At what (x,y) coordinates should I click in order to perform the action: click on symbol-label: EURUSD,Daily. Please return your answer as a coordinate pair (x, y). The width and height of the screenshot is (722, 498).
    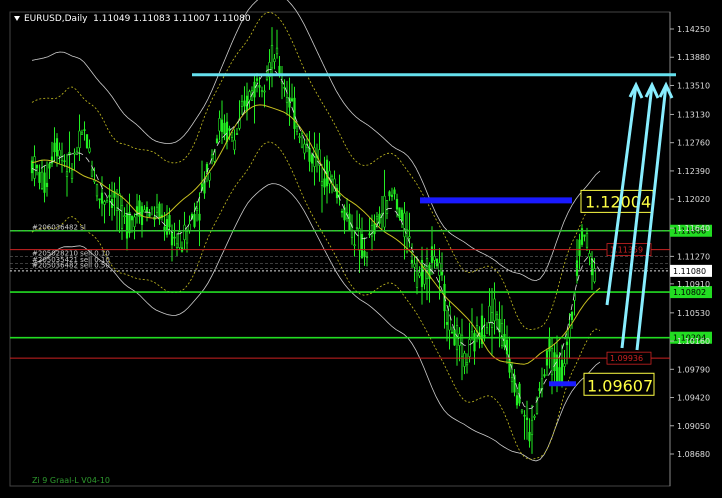
    Looking at the image, I should click on (56, 19).